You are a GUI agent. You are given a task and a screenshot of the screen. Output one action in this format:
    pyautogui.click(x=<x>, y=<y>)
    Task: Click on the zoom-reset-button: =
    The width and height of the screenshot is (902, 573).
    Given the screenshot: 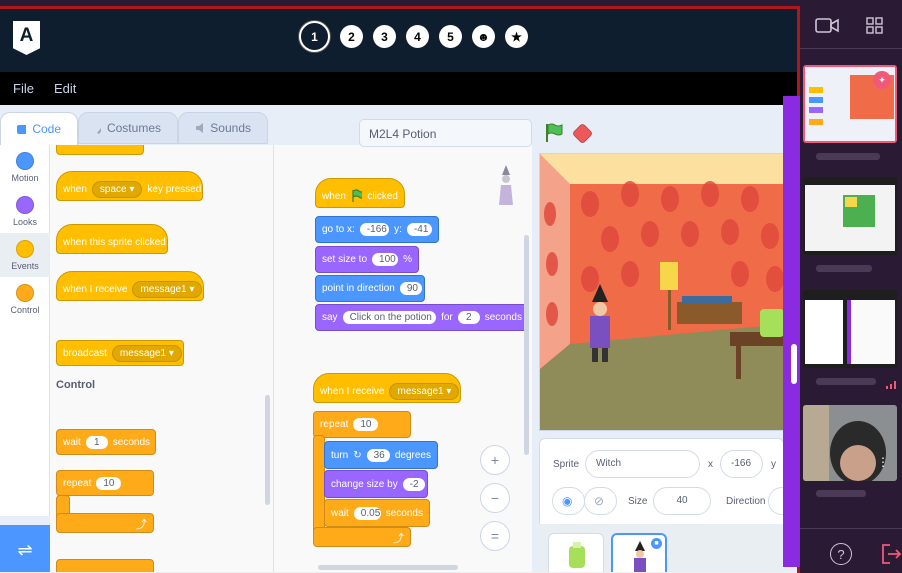 What is the action you would take?
    pyautogui.click(x=495, y=536)
    